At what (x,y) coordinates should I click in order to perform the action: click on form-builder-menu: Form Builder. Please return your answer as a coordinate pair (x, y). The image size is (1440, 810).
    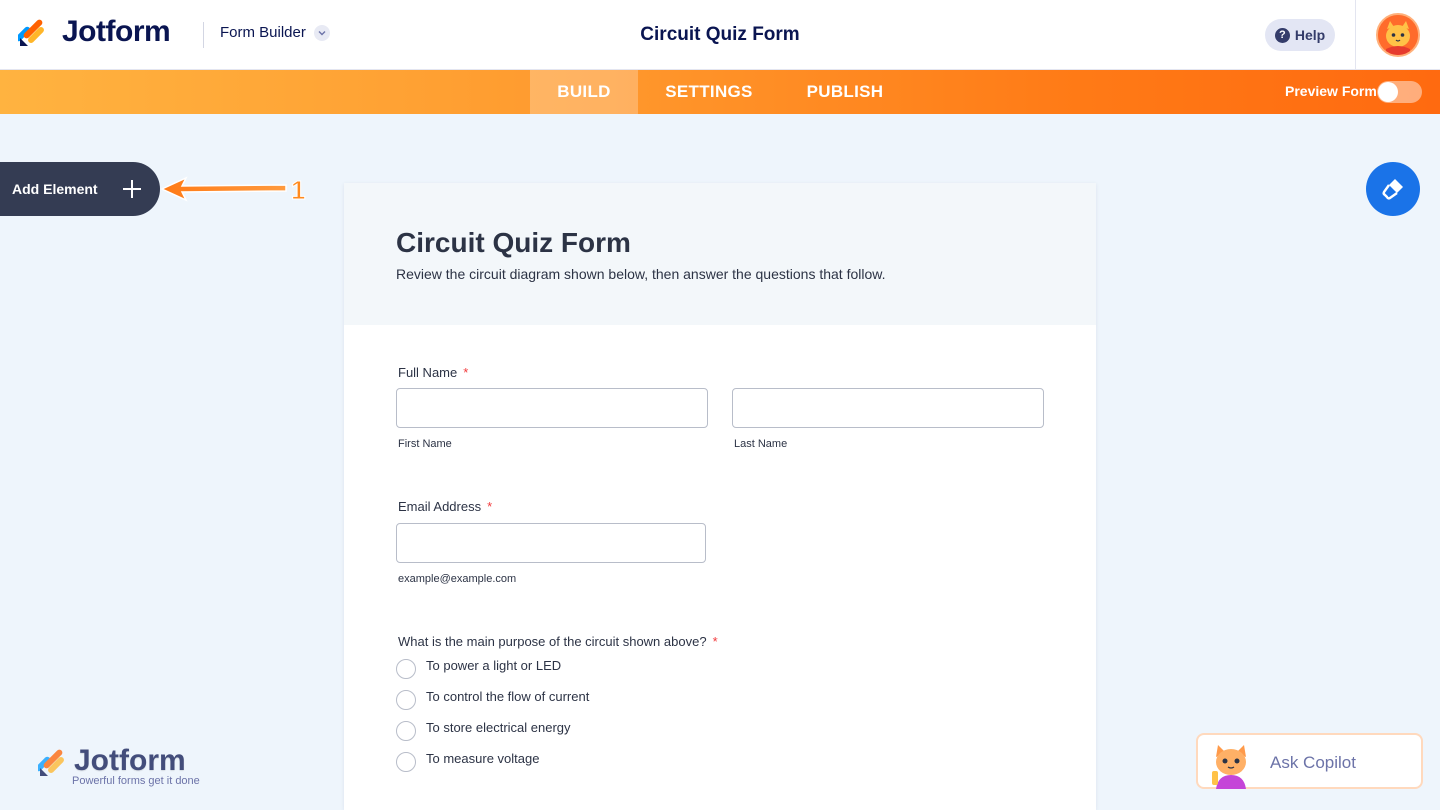
    Looking at the image, I should click on (275, 32).